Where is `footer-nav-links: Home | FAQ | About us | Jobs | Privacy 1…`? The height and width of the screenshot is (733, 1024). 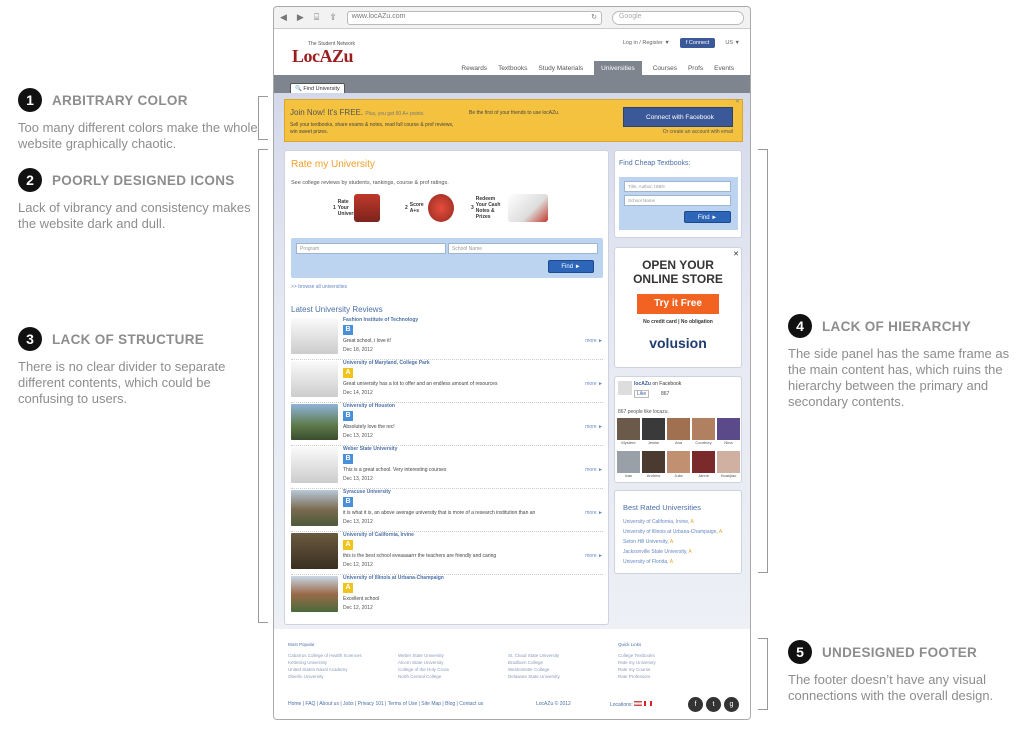 footer-nav-links: Home | FAQ | About us | Jobs | Privacy 1… is located at coordinates (385, 704).